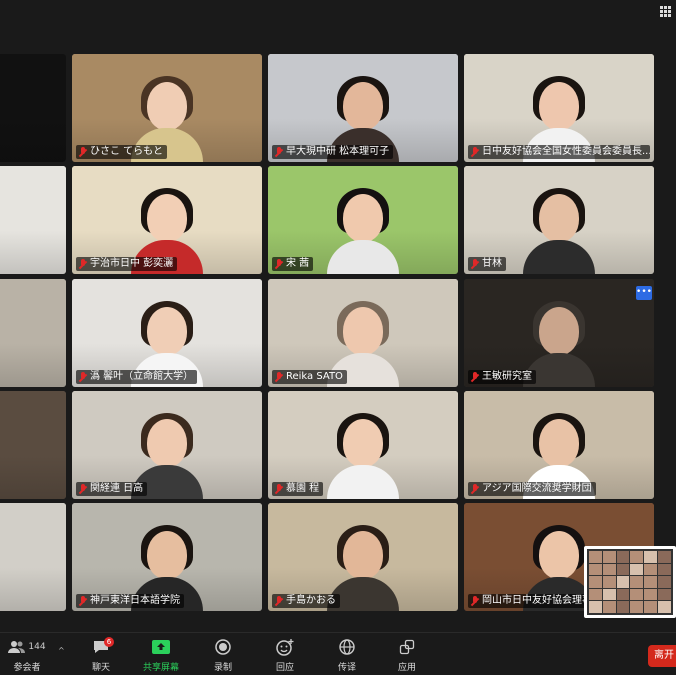 Image resolution: width=676 pixels, height=675 pixels. What do you see at coordinates (492, 263) in the screenshot?
I see `participant-name: 甘林` at bounding box center [492, 263].